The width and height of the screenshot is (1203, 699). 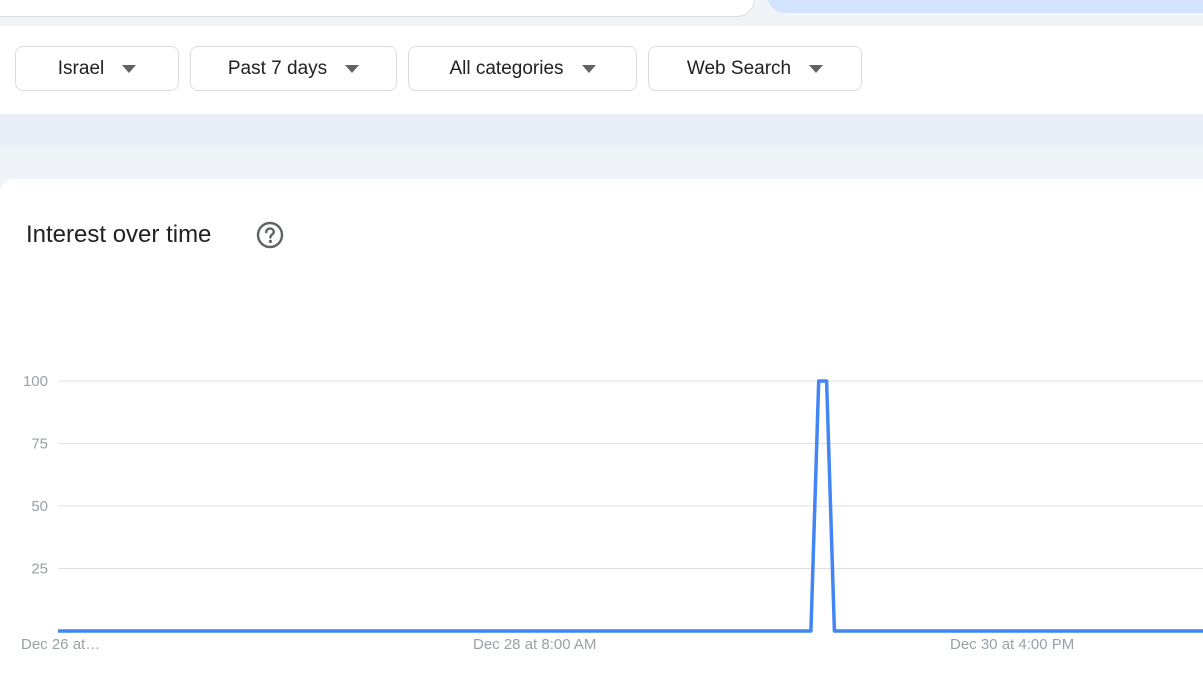 What do you see at coordinates (39, 444) in the screenshot?
I see `y-tick-label: 75` at bounding box center [39, 444].